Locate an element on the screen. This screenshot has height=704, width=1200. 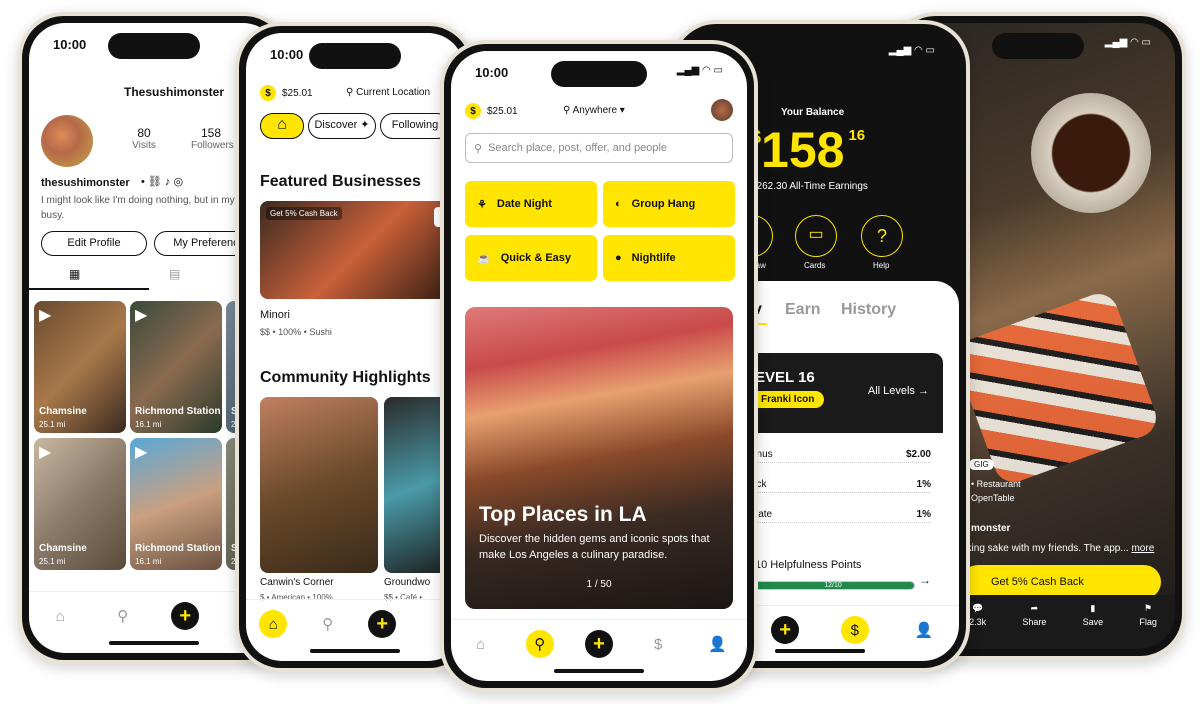
tab-history: History is located at coordinates (868, 310).